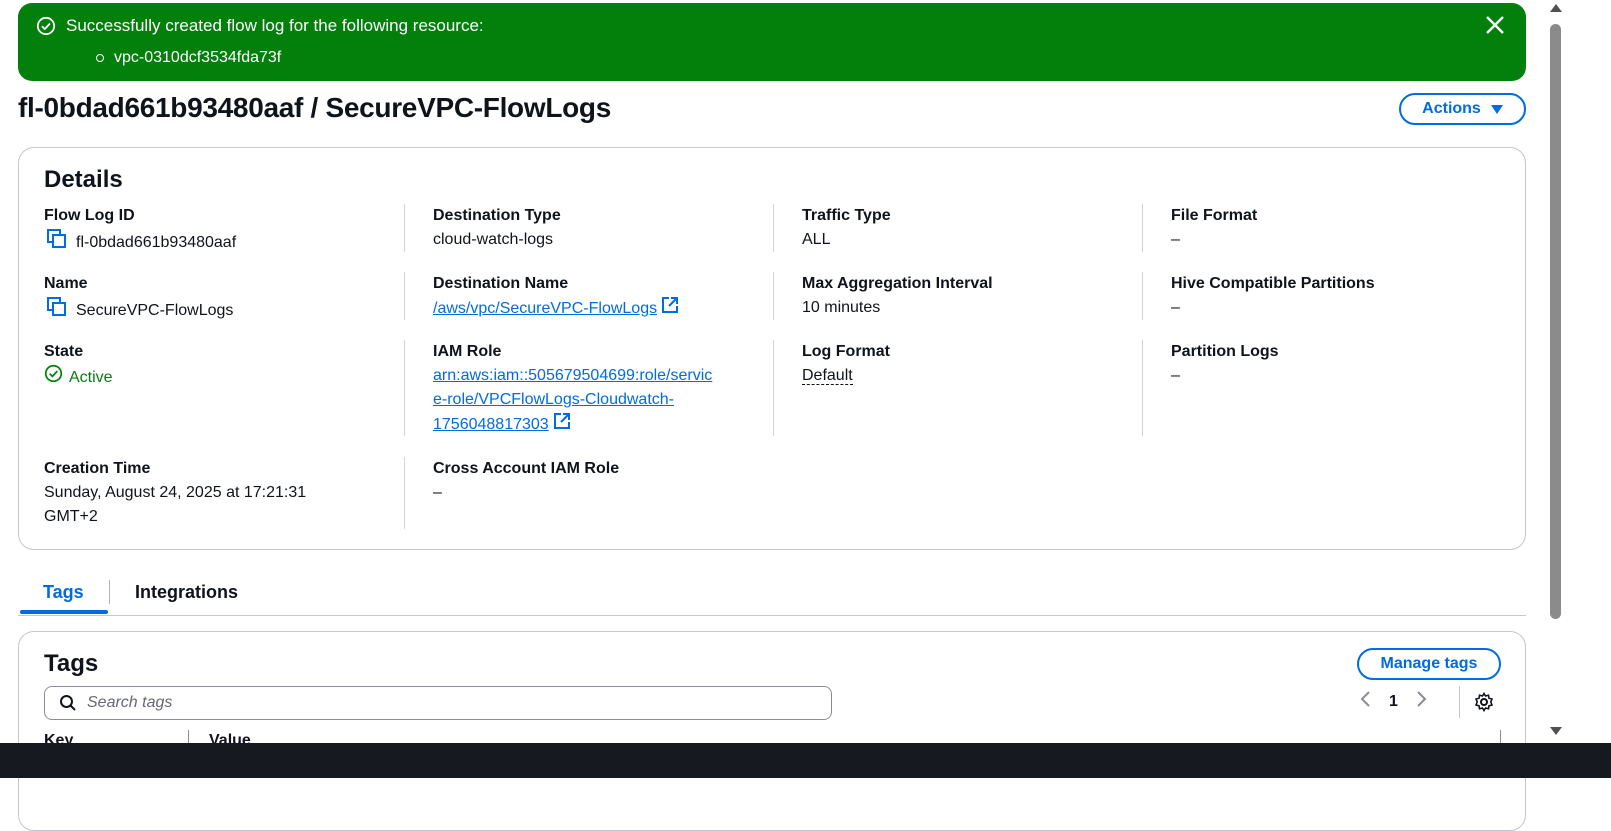  I want to click on status-badge: Active, so click(78, 377).